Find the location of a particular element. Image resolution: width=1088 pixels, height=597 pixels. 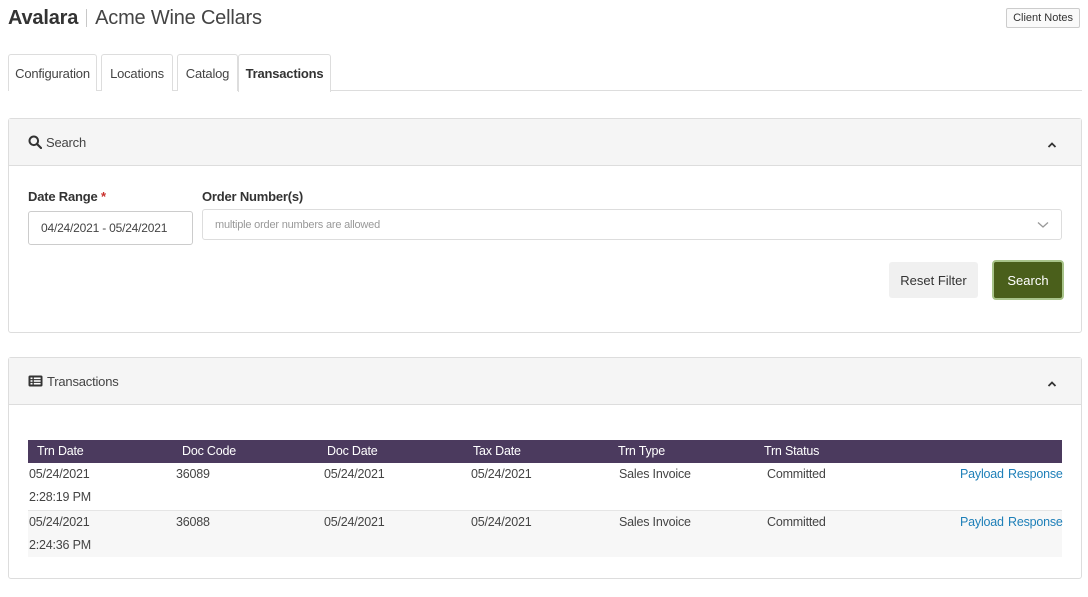

tab-catalog: Catalog is located at coordinates (207, 72).